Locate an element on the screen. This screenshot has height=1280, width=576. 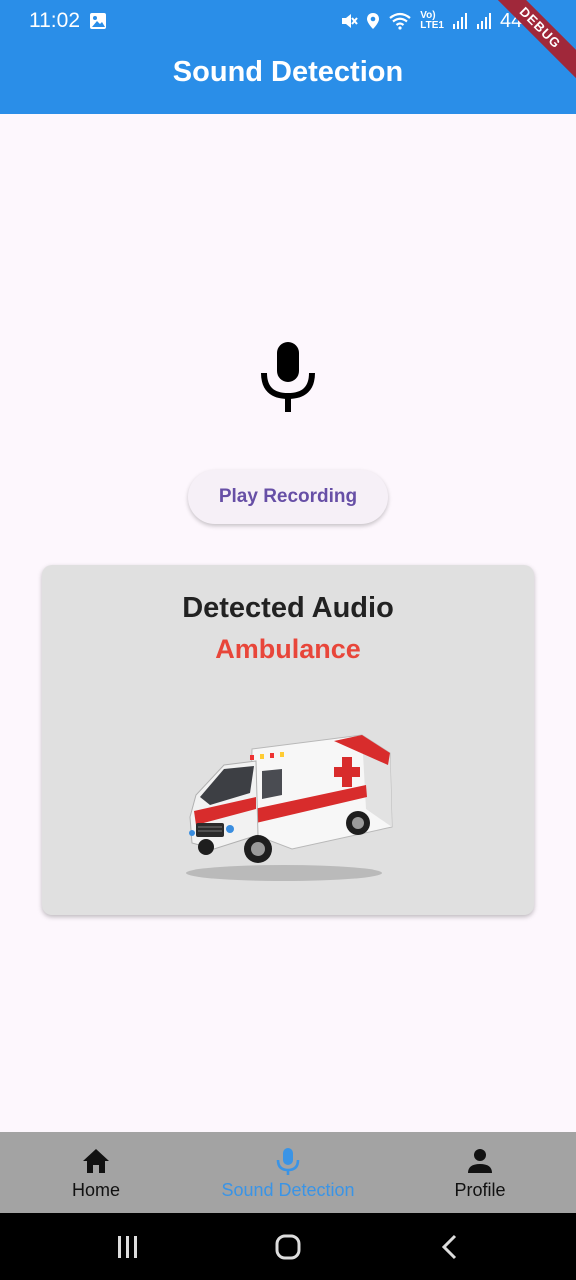
bottom-navigation: Home Sound Detection Profile is located at coordinates (288, 1172).